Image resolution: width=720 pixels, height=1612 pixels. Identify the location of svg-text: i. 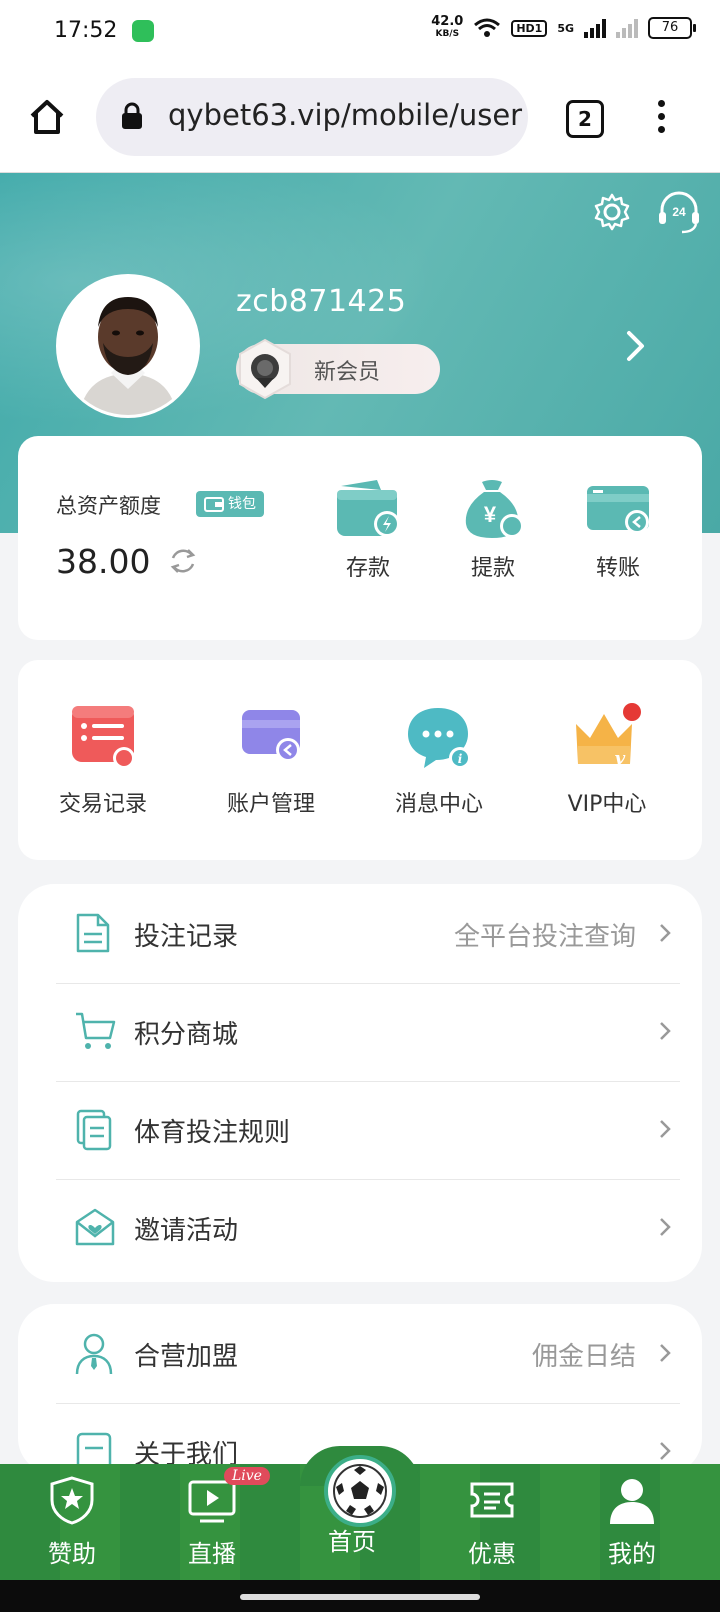
(460, 759).